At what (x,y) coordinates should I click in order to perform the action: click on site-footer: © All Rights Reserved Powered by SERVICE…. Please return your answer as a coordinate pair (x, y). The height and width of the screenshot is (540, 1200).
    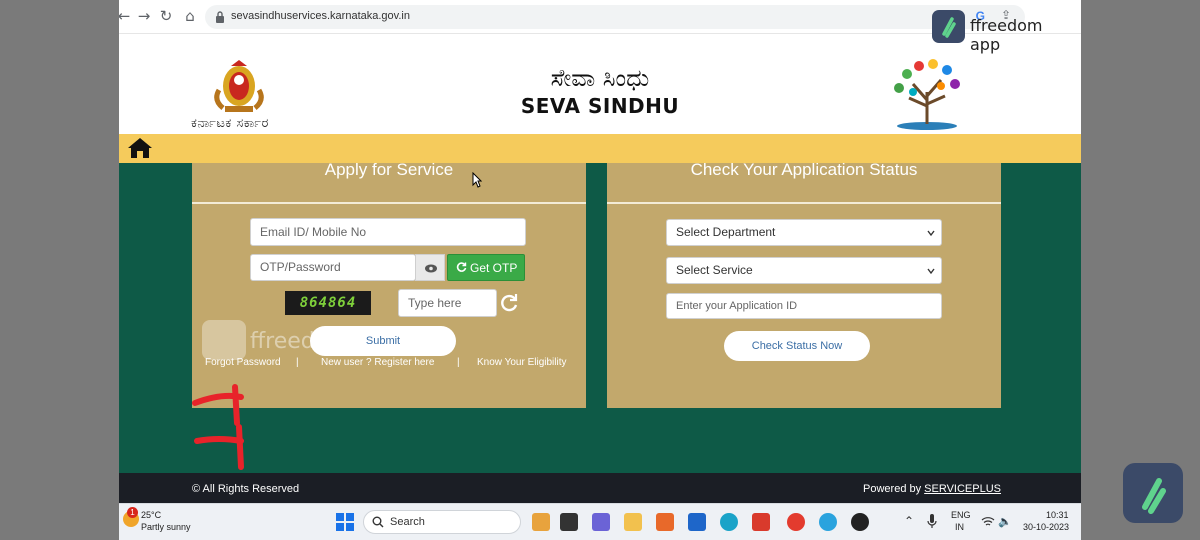
    Looking at the image, I should click on (600, 488).